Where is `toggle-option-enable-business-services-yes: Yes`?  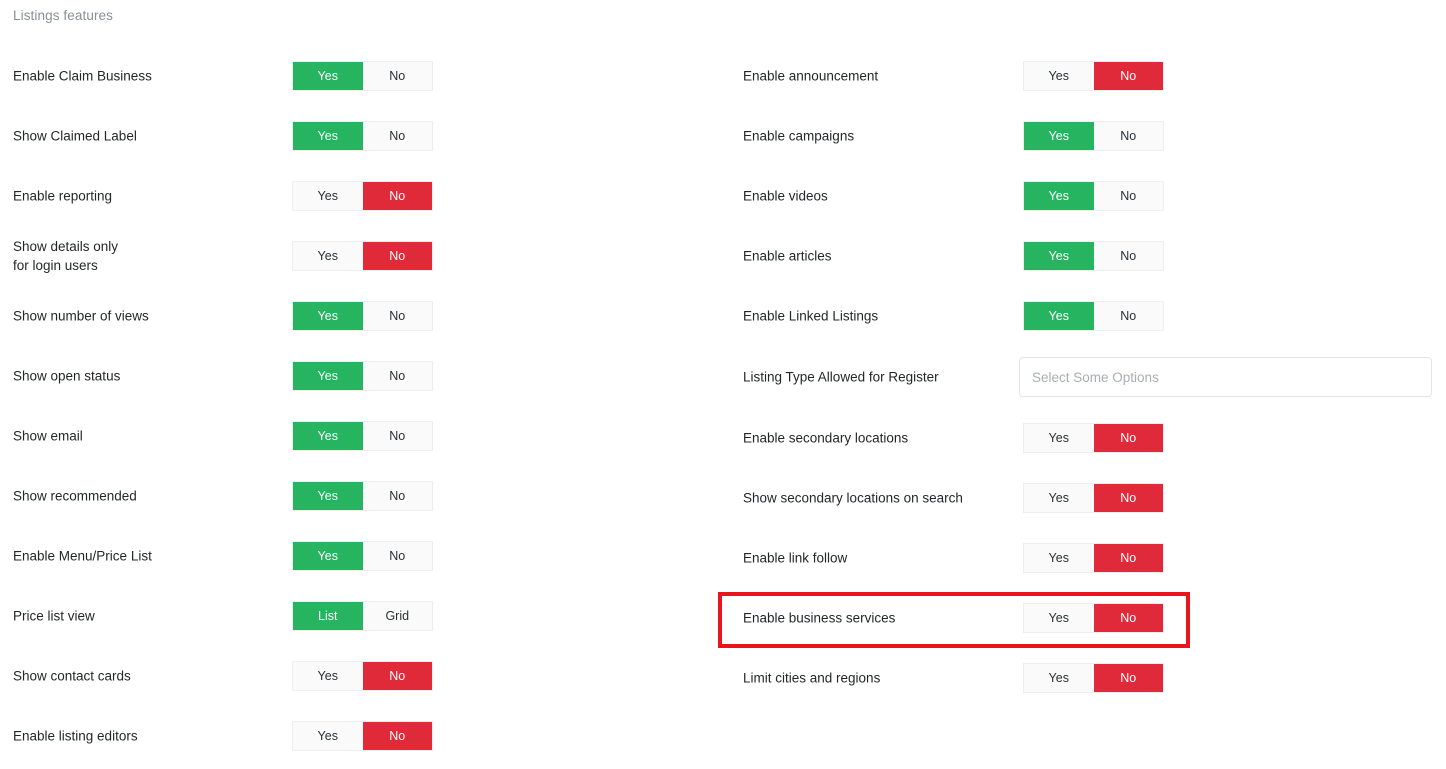 toggle-option-enable-business-services-yes: Yes is located at coordinates (1059, 618).